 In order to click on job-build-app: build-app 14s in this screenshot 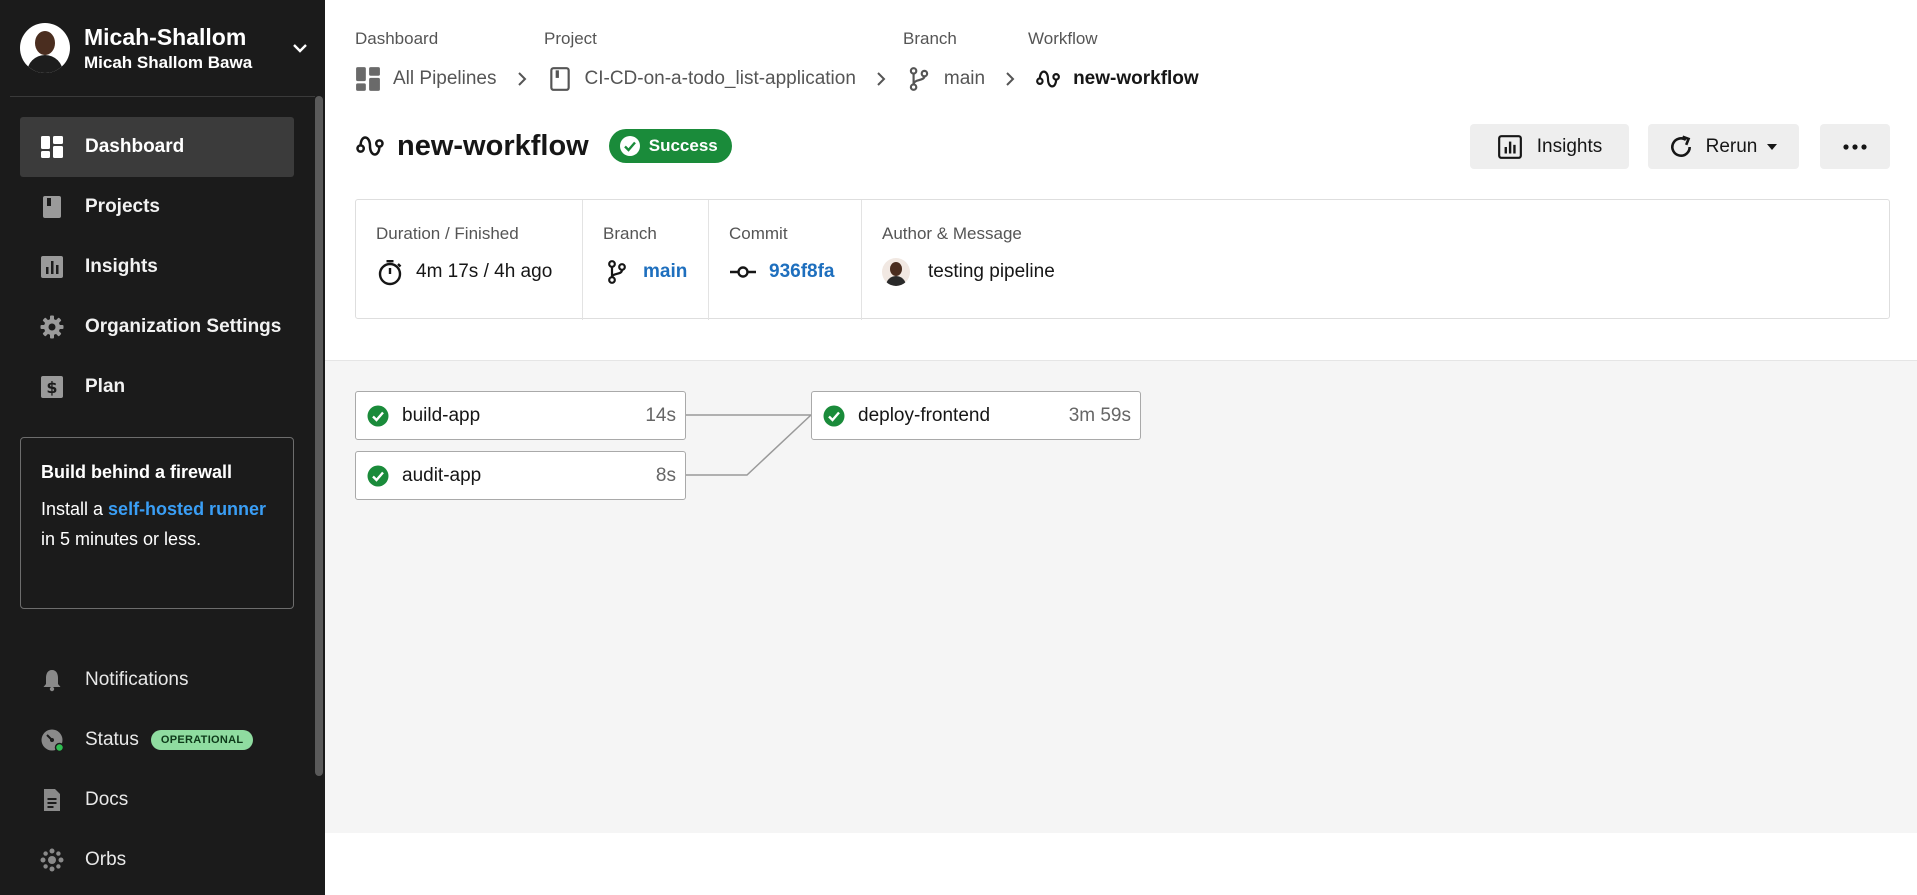, I will do `click(520, 415)`.